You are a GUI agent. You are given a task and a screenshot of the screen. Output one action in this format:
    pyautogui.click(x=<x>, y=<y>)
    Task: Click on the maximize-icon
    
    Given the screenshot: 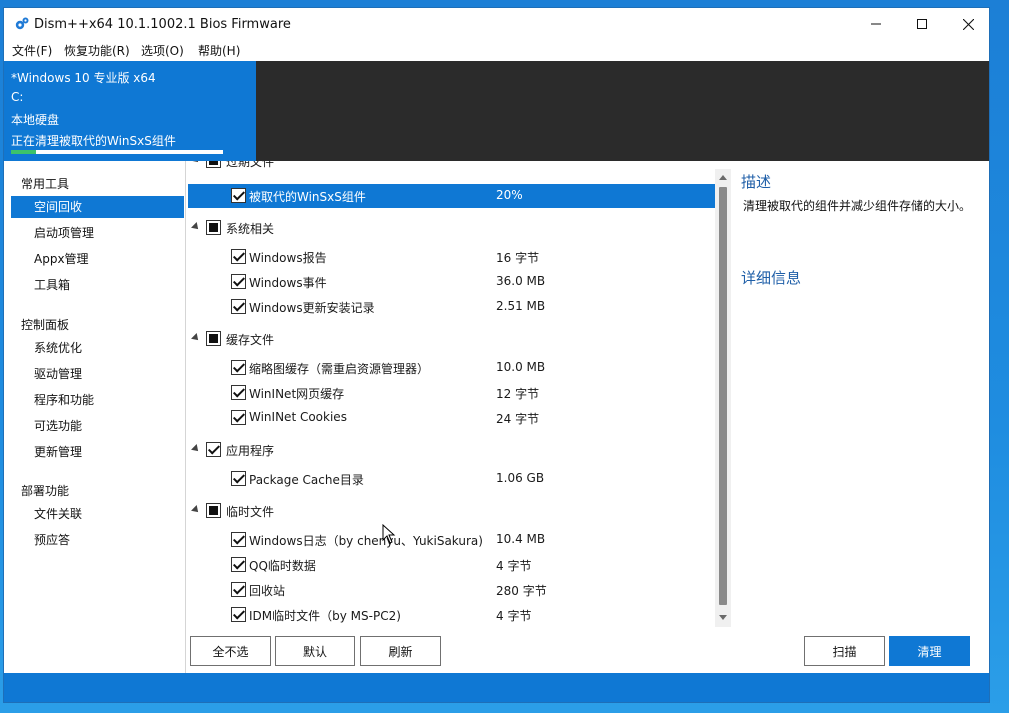 What is the action you would take?
    pyautogui.click(x=922, y=24)
    